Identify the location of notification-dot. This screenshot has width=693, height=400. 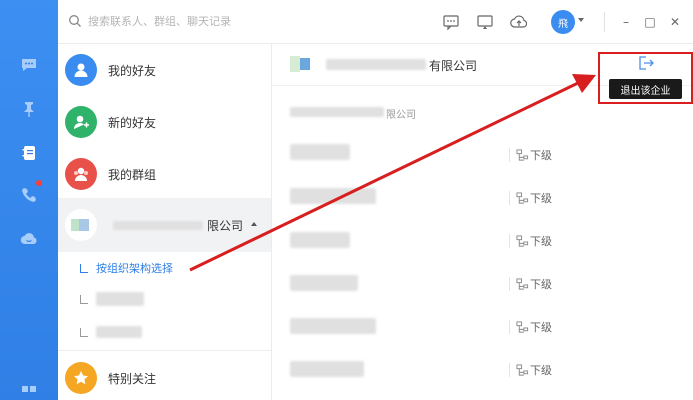
(39, 183).